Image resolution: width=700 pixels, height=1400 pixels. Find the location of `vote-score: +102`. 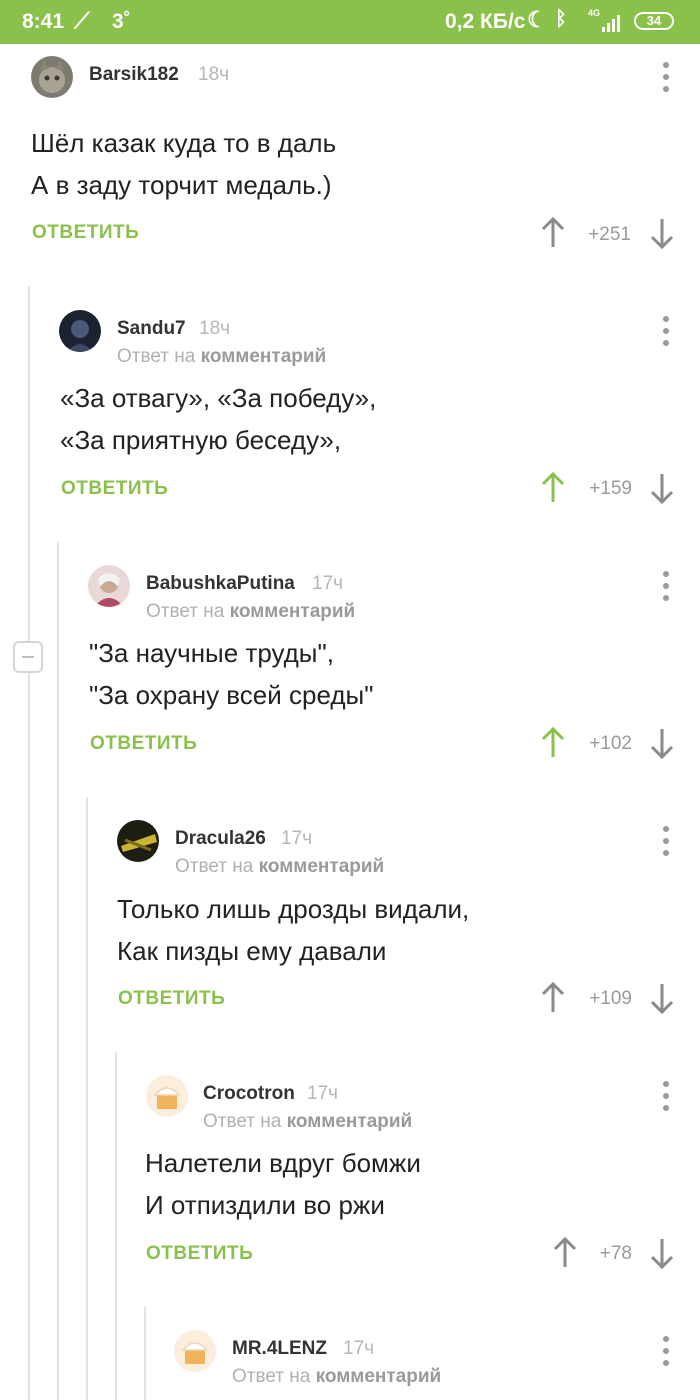

vote-score: +102 is located at coordinates (610, 743).